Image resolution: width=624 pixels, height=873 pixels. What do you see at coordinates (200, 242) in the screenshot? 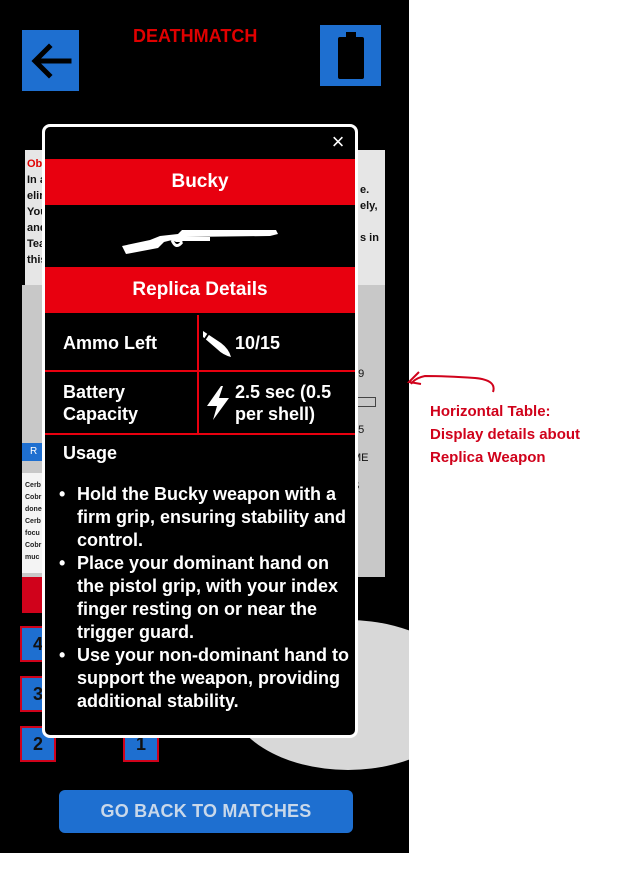
I see `rifle-icon` at bounding box center [200, 242].